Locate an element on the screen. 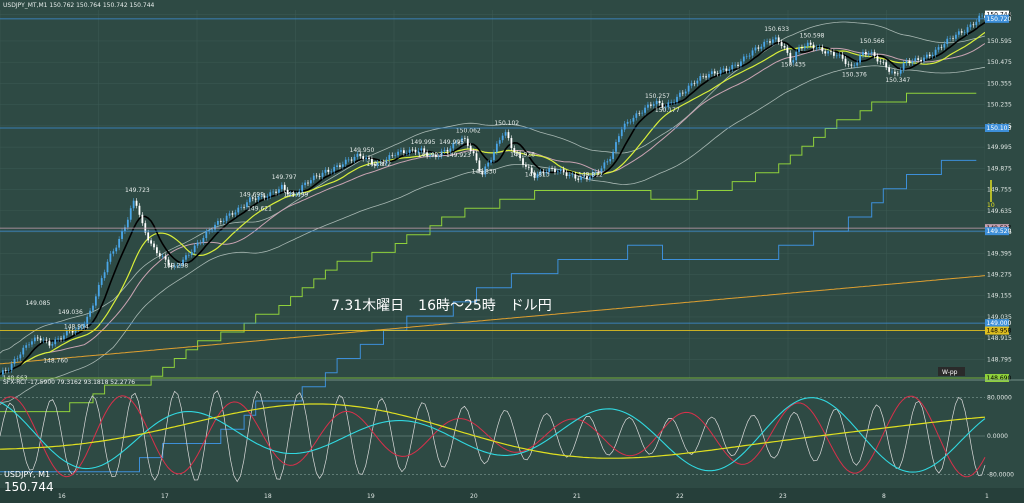 Image resolution: width=1024 pixels, height=503 pixels. time-axis: 16 17 18 19 20 21 22 23 8 1 is located at coordinates (512, 495).